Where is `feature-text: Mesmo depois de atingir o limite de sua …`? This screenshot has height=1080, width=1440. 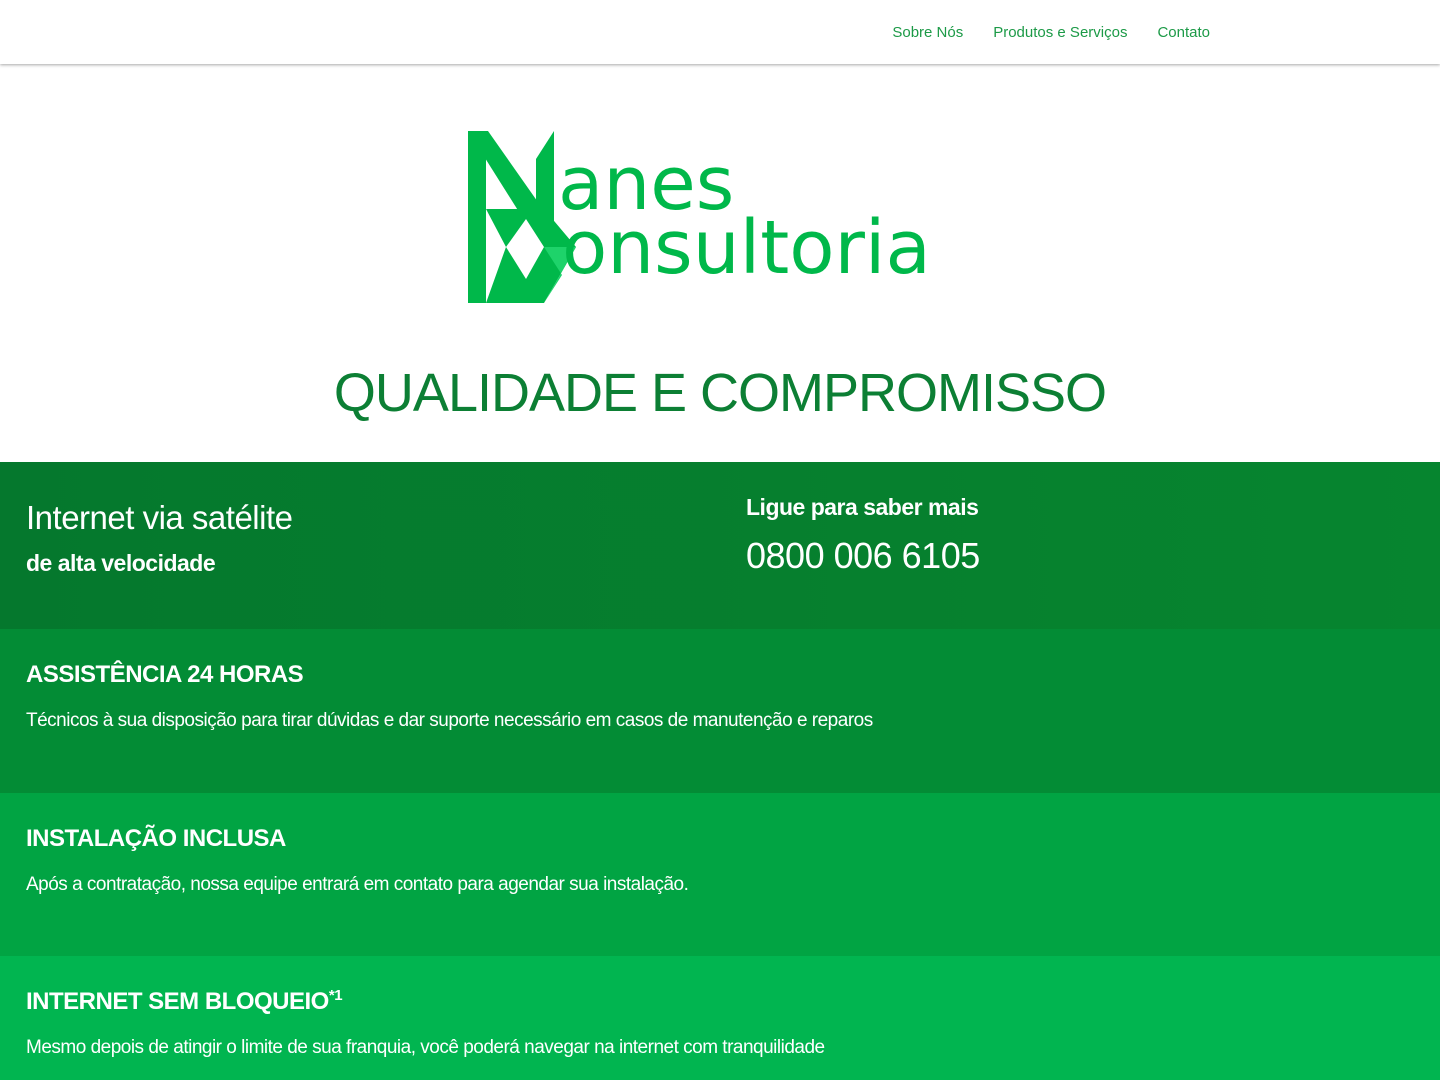 feature-text: Mesmo depois de atingir o limite de sua … is located at coordinates (425, 1047).